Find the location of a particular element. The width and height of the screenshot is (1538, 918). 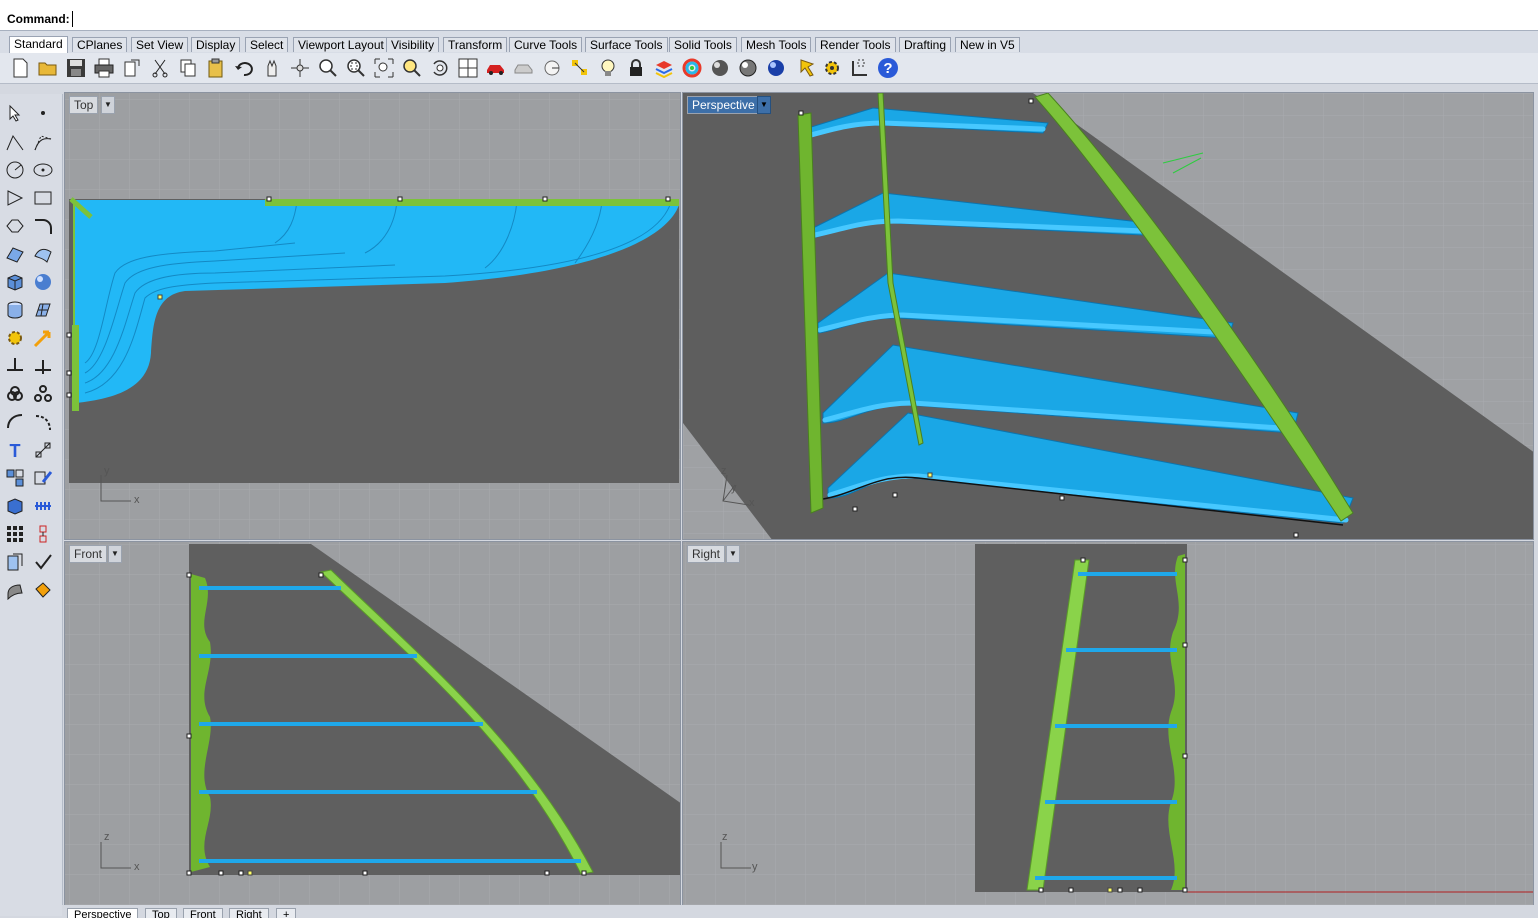

zoom-icon is located at coordinates (328, 68).